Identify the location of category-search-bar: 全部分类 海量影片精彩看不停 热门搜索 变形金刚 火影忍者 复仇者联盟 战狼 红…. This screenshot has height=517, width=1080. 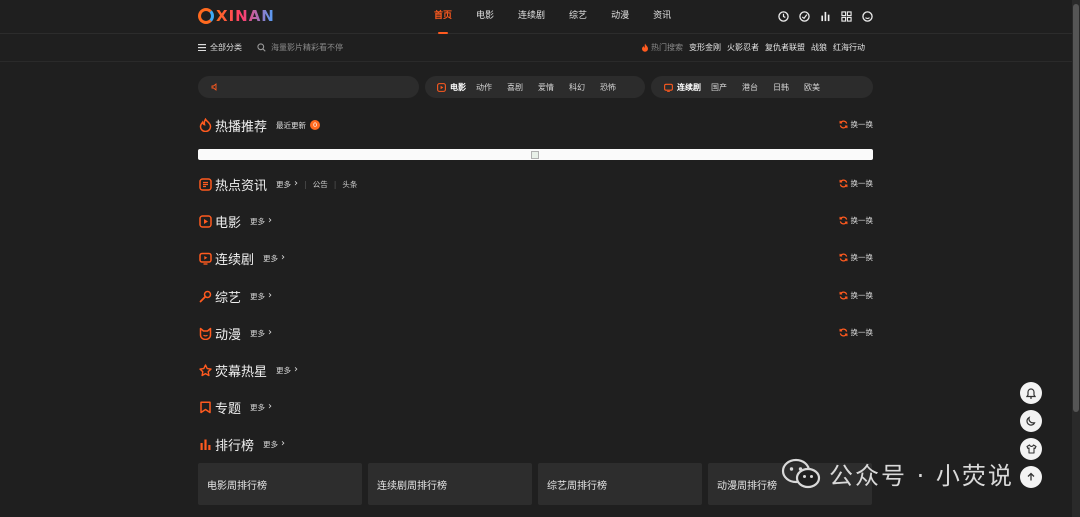
(540, 48).